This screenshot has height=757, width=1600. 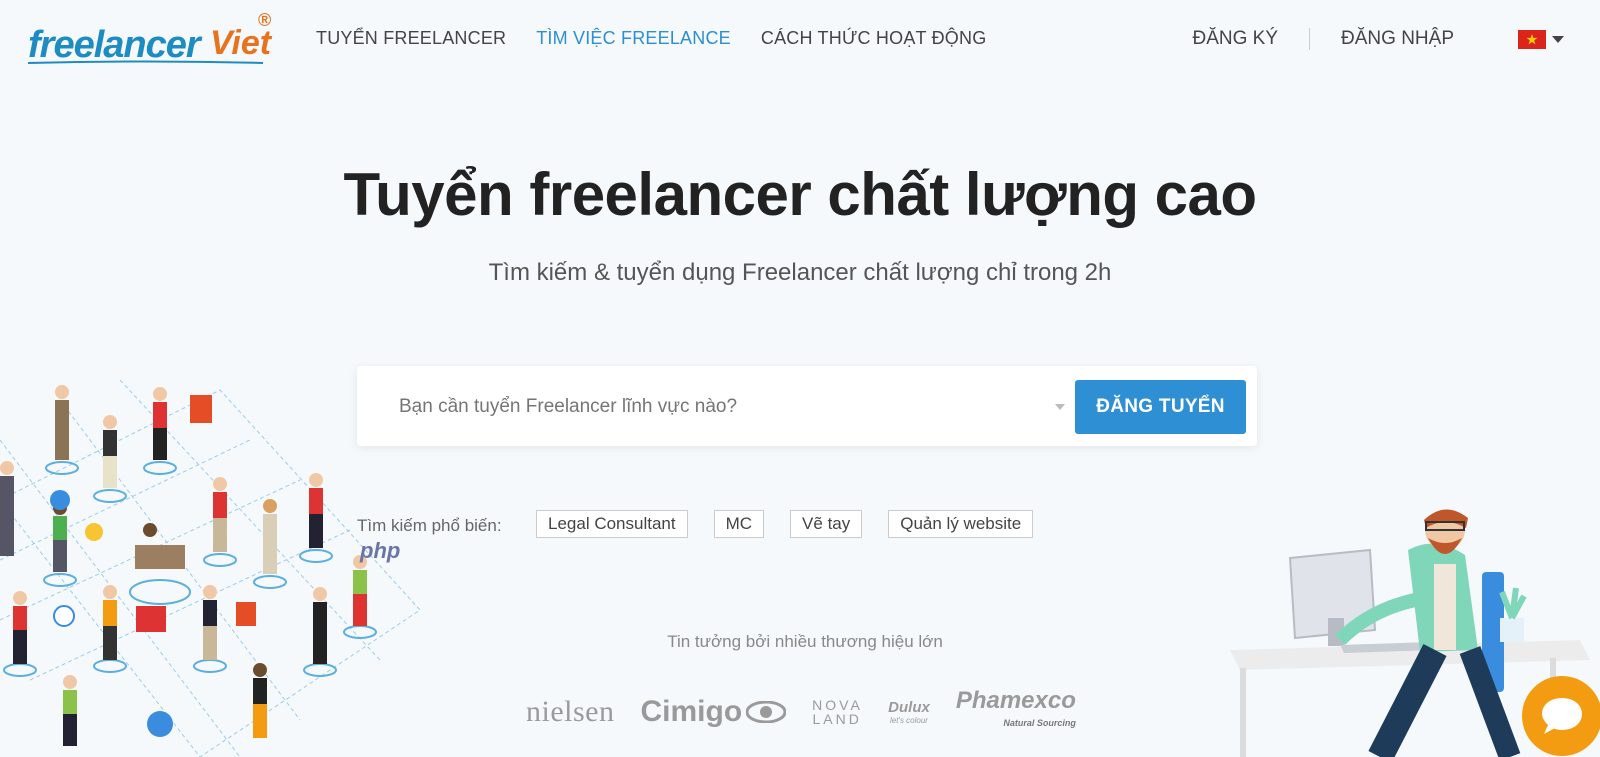 What do you see at coordinates (1236, 39) in the screenshot?
I see `register-link: ĐĂNG KÝ` at bounding box center [1236, 39].